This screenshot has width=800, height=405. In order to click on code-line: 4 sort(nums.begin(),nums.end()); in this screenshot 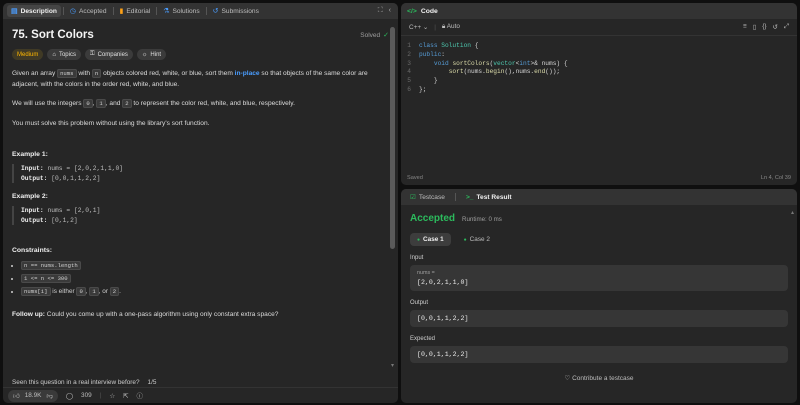, I will do `click(484, 72)`.